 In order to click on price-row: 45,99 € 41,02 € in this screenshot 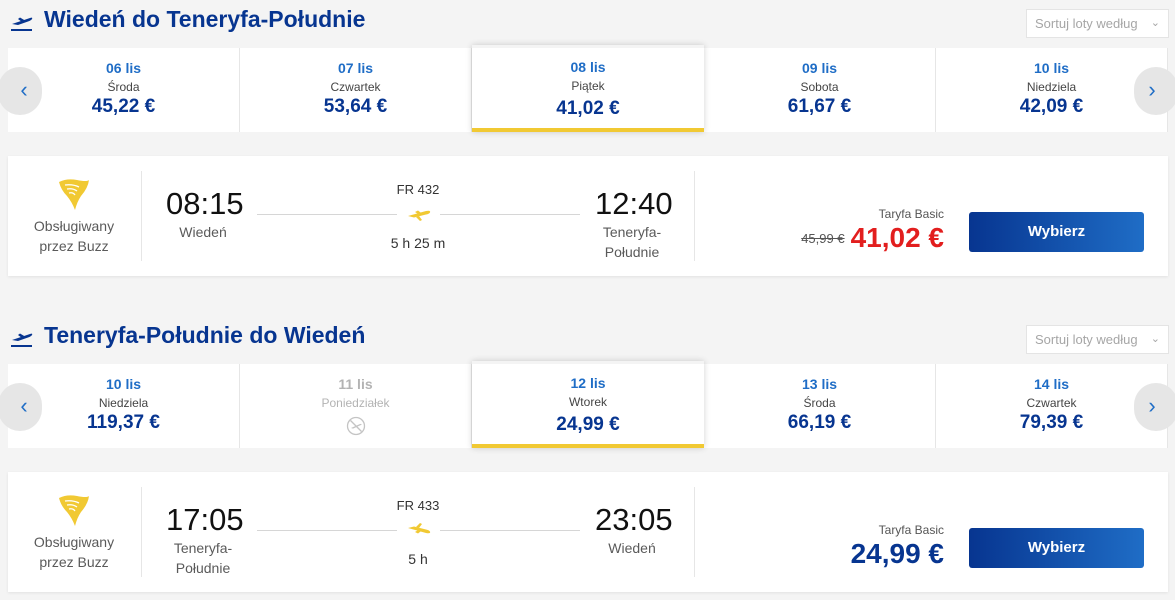, I will do `click(872, 242)`.